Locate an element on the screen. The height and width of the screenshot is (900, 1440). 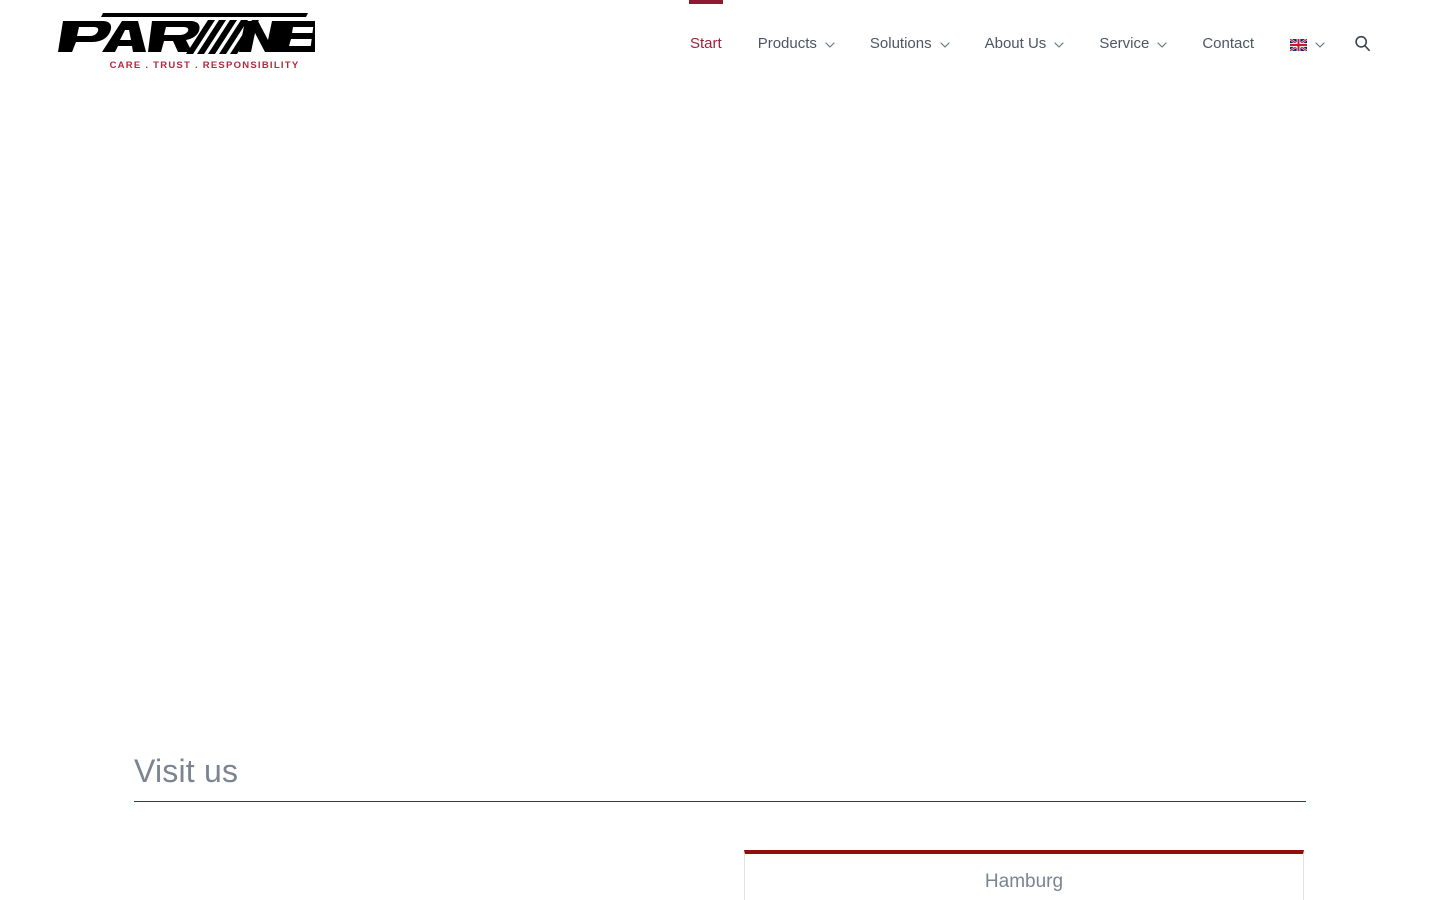
nav-item-products: Products is located at coordinates (796, 43).